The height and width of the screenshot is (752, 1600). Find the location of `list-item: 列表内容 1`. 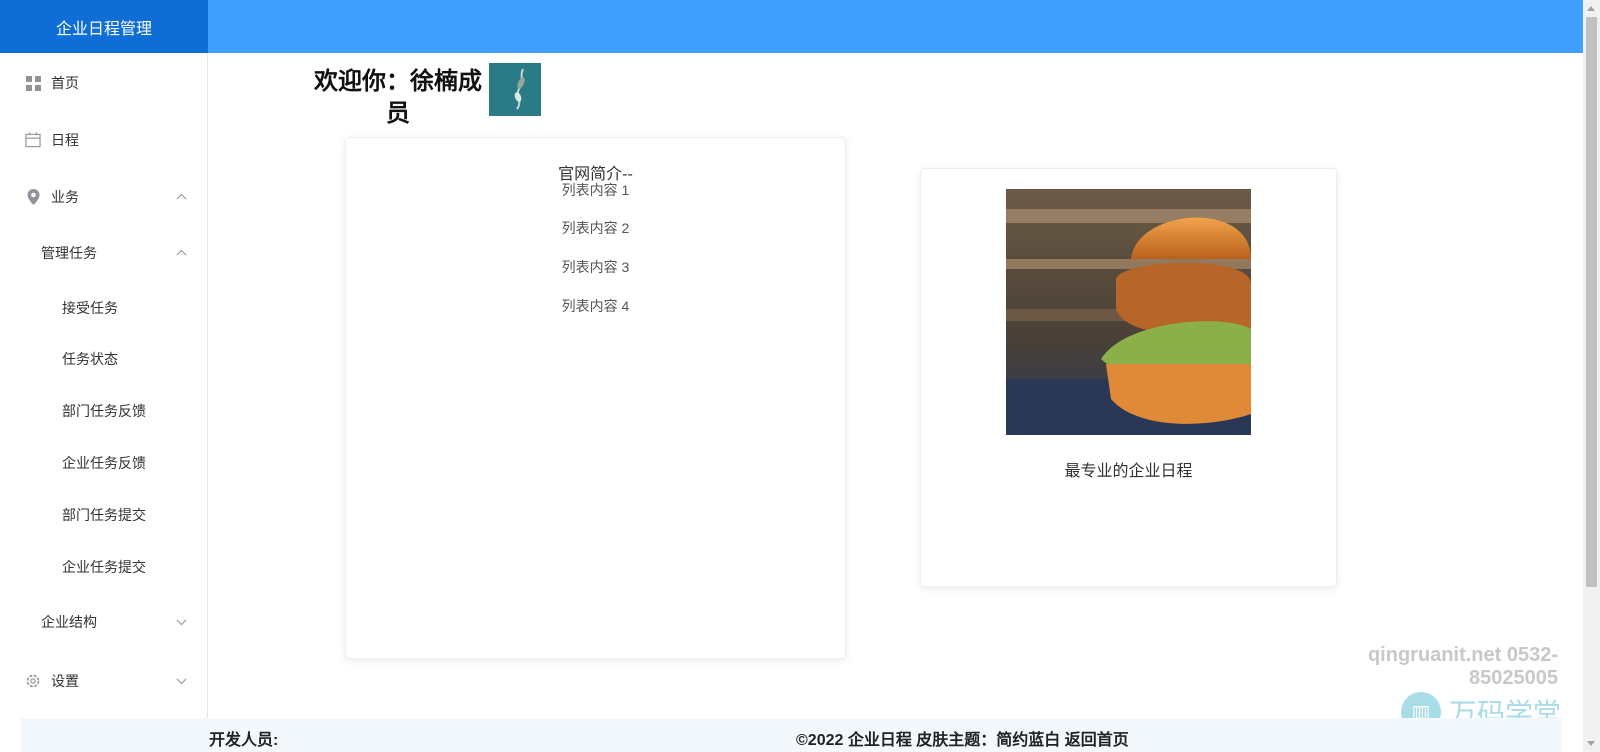

list-item: 列表内容 1 is located at coordinates (595, 190).